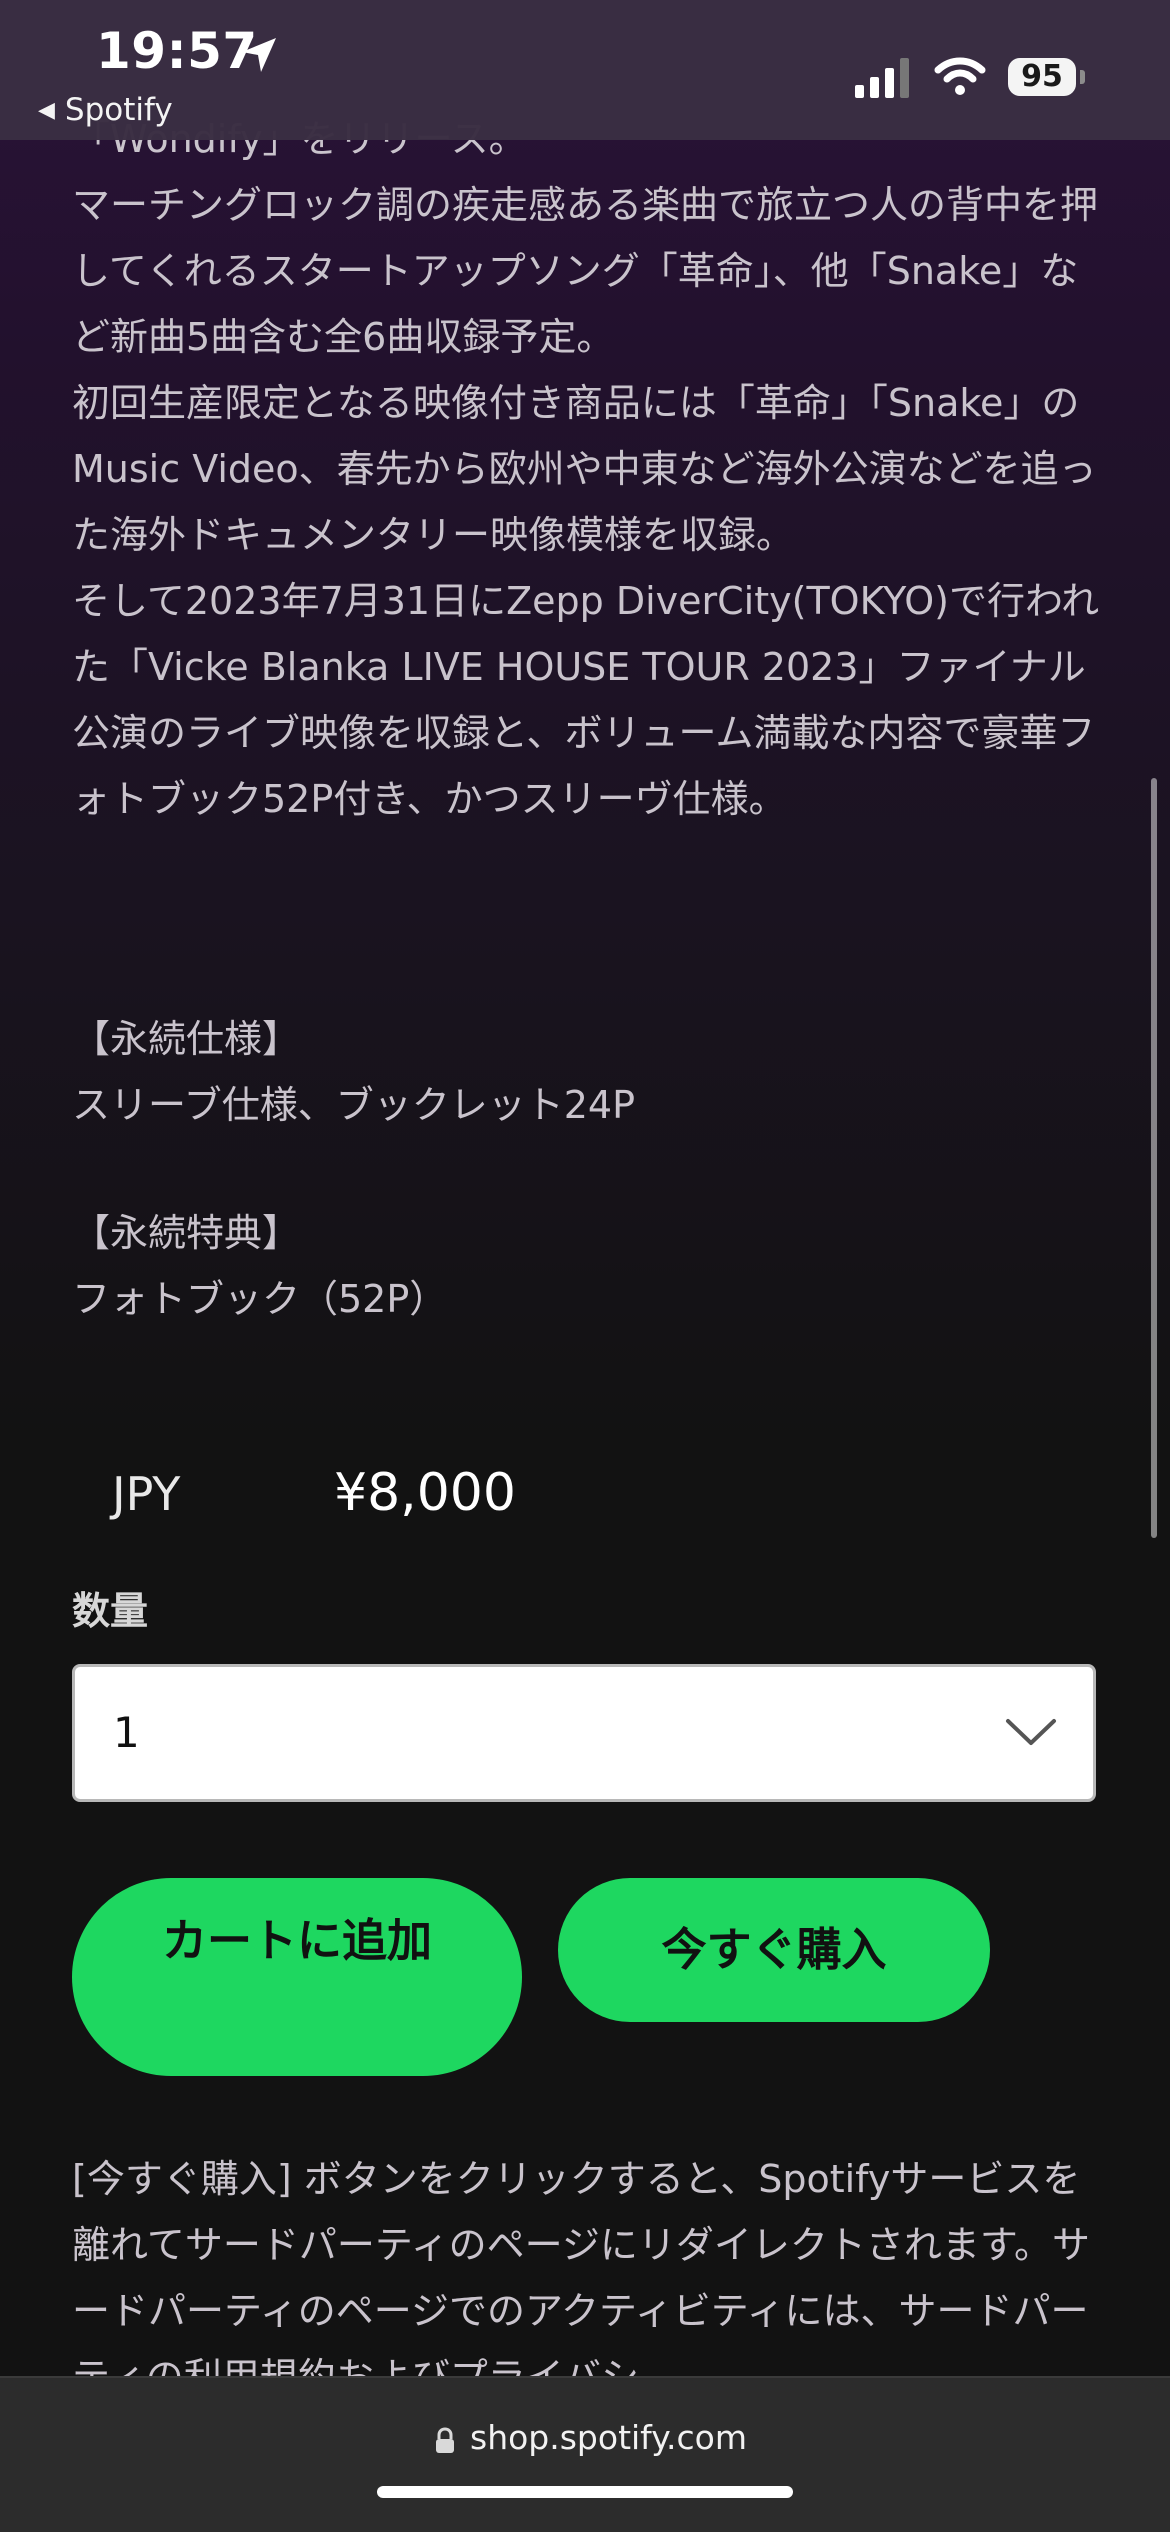 The width and height of the screenshot is (1170, 2532). What do you see at coordinates (1042, 77) in the screenshot?
I see `battery-indicator: 95` at bounding box center [1042, 77].